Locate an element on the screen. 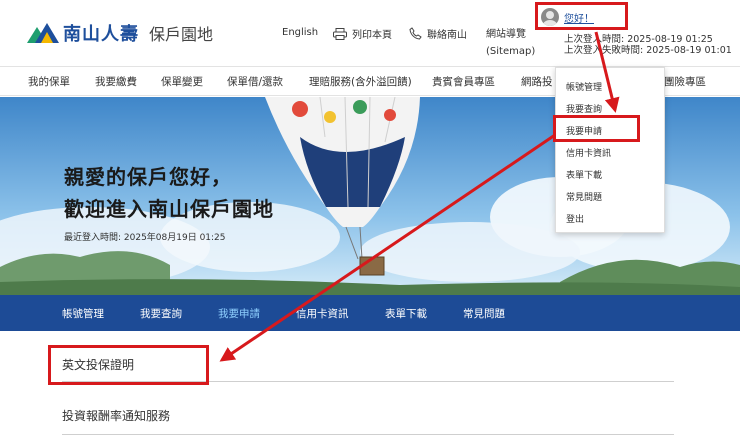 Image resolution: width=740 pixels, height=442 pixels. dropdown-item-logout: 登出 is located at coordinates (575, 218).